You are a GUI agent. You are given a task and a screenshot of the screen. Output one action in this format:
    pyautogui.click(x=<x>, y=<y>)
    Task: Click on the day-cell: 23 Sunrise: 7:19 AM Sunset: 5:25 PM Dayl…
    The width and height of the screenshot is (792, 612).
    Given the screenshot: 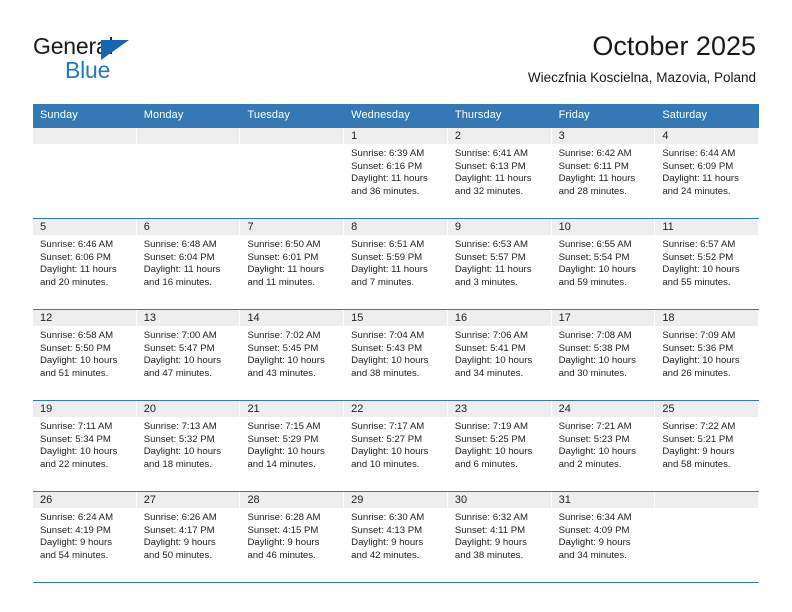 What is the action you would take?
    pyautogui.click(x=499, y=446)
    